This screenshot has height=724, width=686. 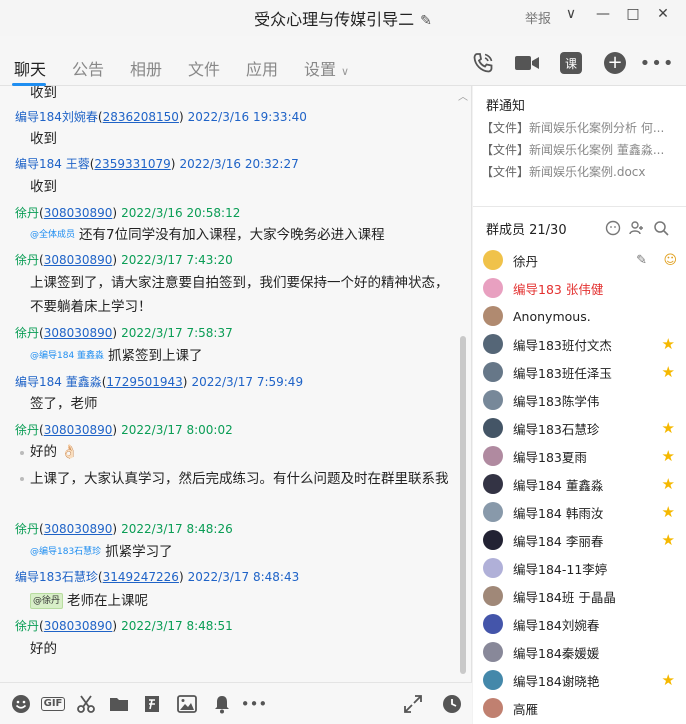 What do you see at coordinates (67, 356) in the screenshot?
I see `mention-user: @编导184 董鑫淼` at bounding box center [67, 356].